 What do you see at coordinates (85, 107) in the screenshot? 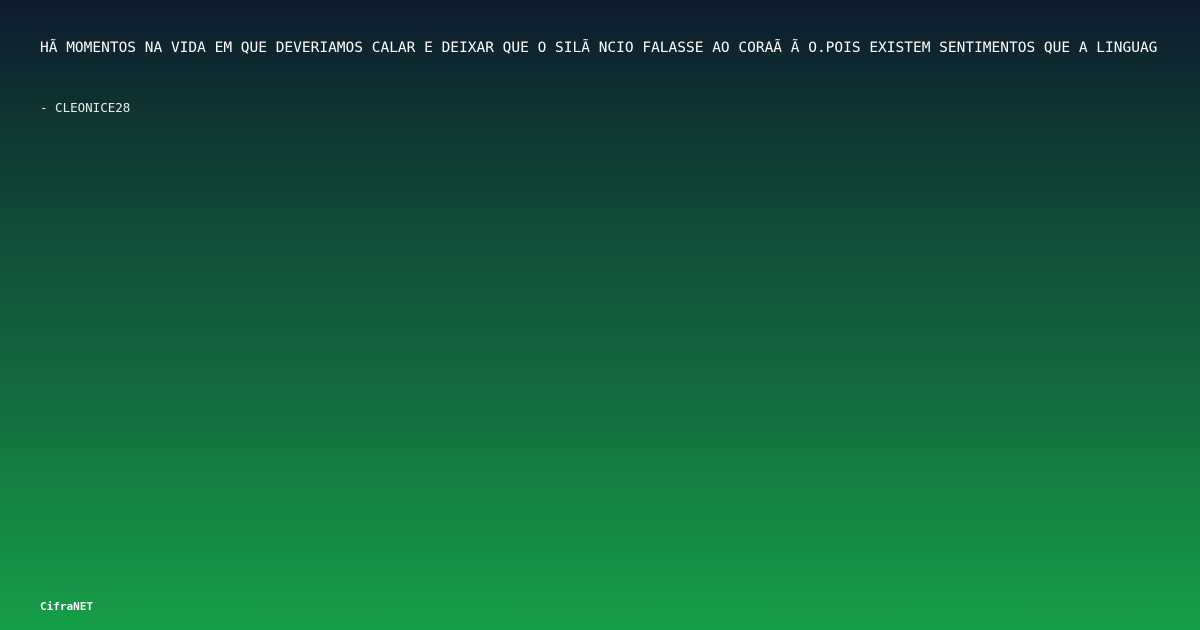
I see `quote-author: - CLEONICE28` at bounding box center [85, 107].